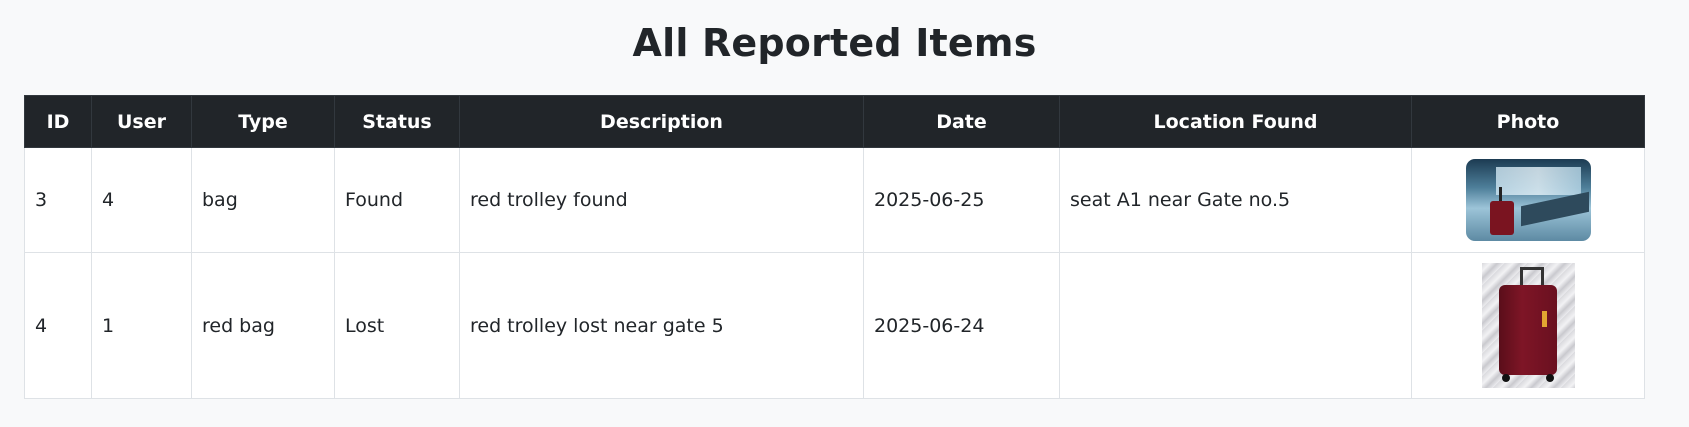 The width and height of the screenshot is (1689, 427). Describe the element at coordinates (58, 325) in the screenshot. I see `cell-id: 4` at that location.